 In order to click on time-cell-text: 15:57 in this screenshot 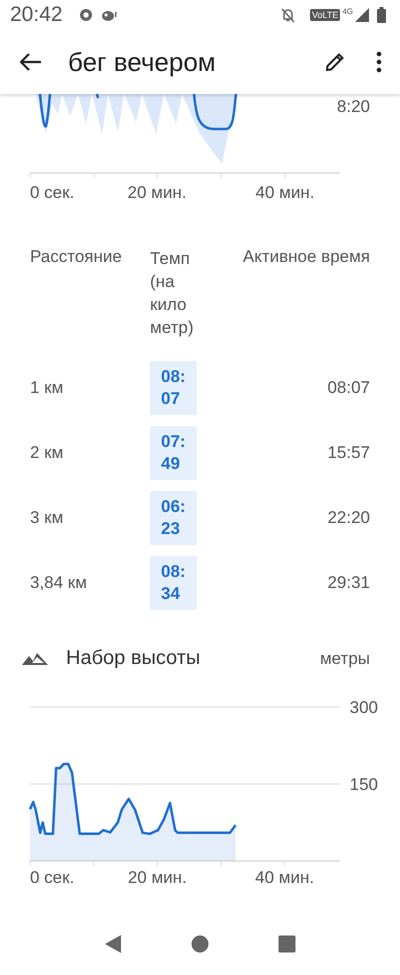, I will do `click(348, 452)`.